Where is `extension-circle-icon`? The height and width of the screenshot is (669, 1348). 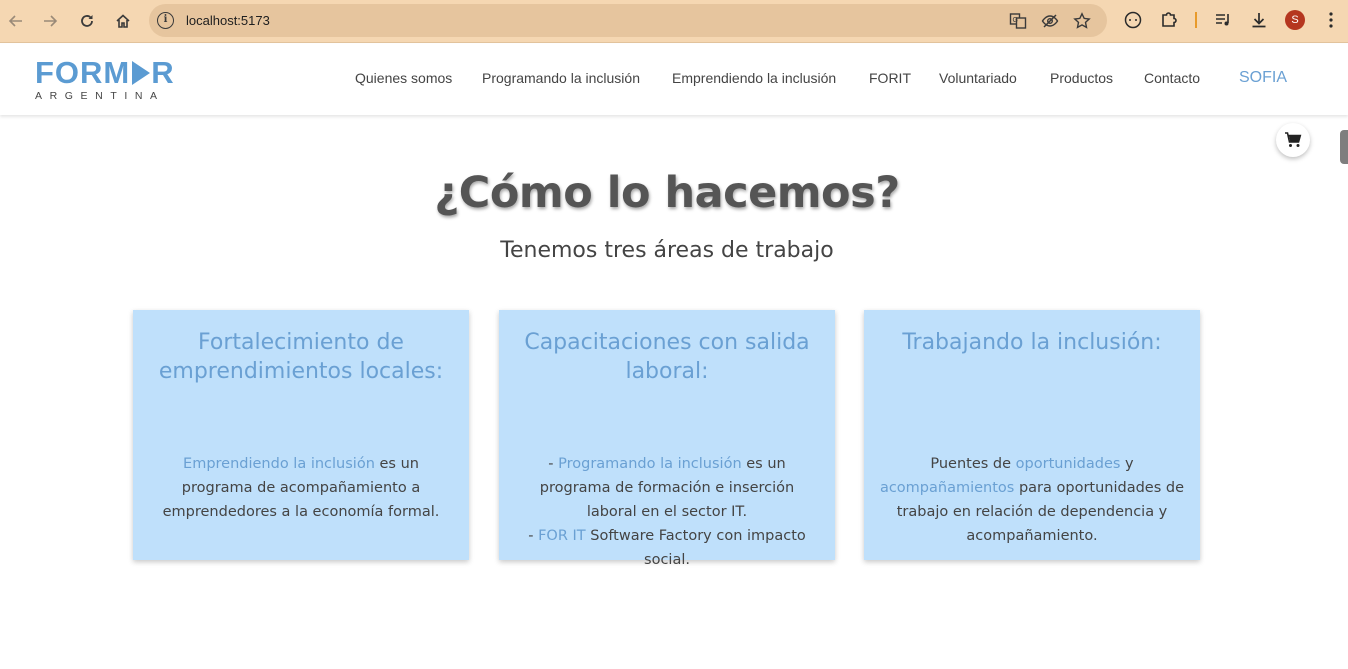
extension-circle-icon is located at coordinates (1133, 21).